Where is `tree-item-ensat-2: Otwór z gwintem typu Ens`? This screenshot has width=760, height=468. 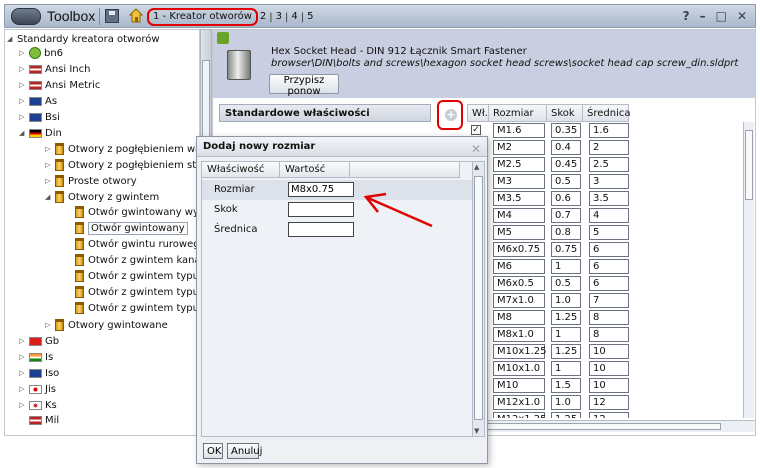
tree-item-ensat-2: Otwór z gwintem typu Ens is located at coordinates (137, 293).